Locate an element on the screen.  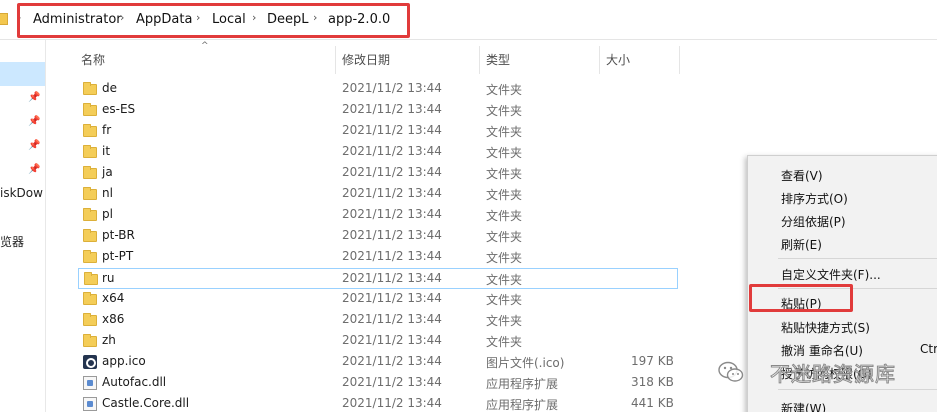
table-row: x86 2021/11/2 13:44 文件夹 is located at coordinates (378, 320).